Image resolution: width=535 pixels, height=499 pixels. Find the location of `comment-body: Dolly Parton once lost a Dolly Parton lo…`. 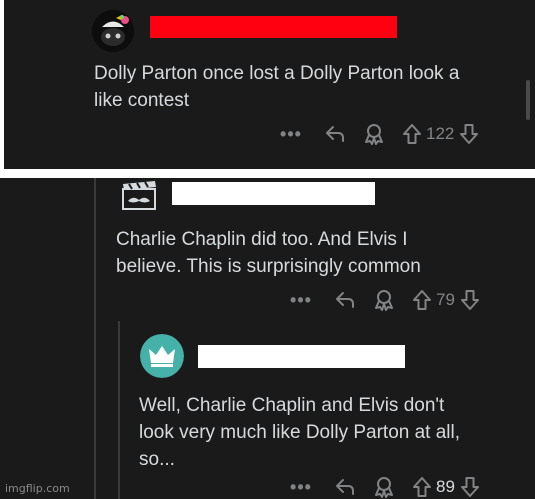

comment-body: Dolly Parton once lost a Dolly Parton lo… is located at coordinates (277, 87).